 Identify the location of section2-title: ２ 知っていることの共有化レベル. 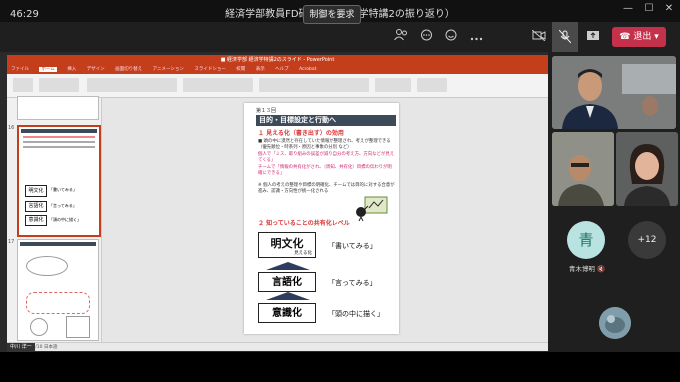
(304, 223).